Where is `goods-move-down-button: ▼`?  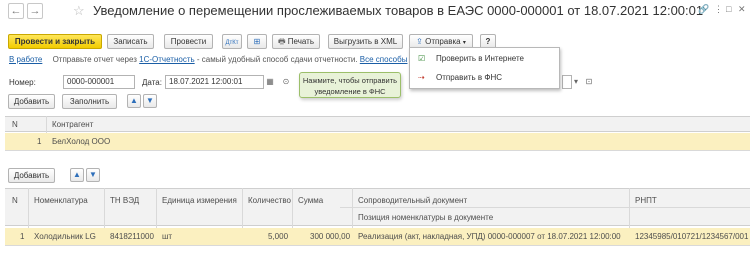
goods-move-down-button: ▼ is located at coordinates (93, 175).